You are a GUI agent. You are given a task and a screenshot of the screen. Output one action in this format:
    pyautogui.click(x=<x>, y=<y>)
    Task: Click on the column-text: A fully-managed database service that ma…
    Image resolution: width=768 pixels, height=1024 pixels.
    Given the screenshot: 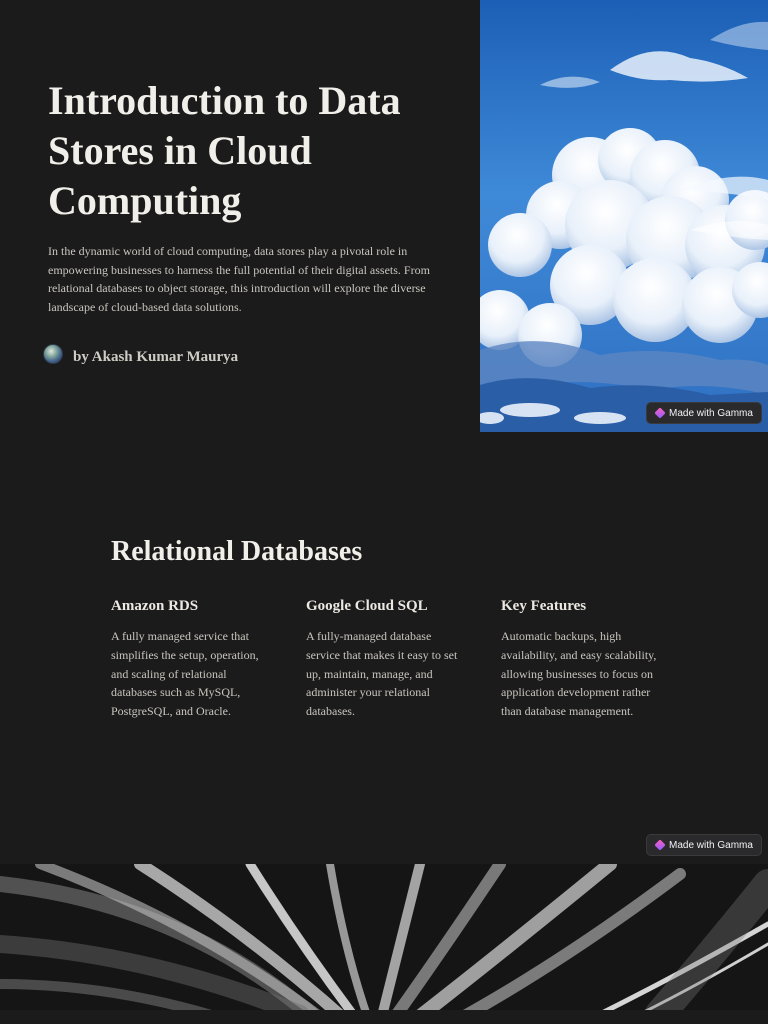 What is the action you would take?
    pyautogui.click(x=382, y=674)
    